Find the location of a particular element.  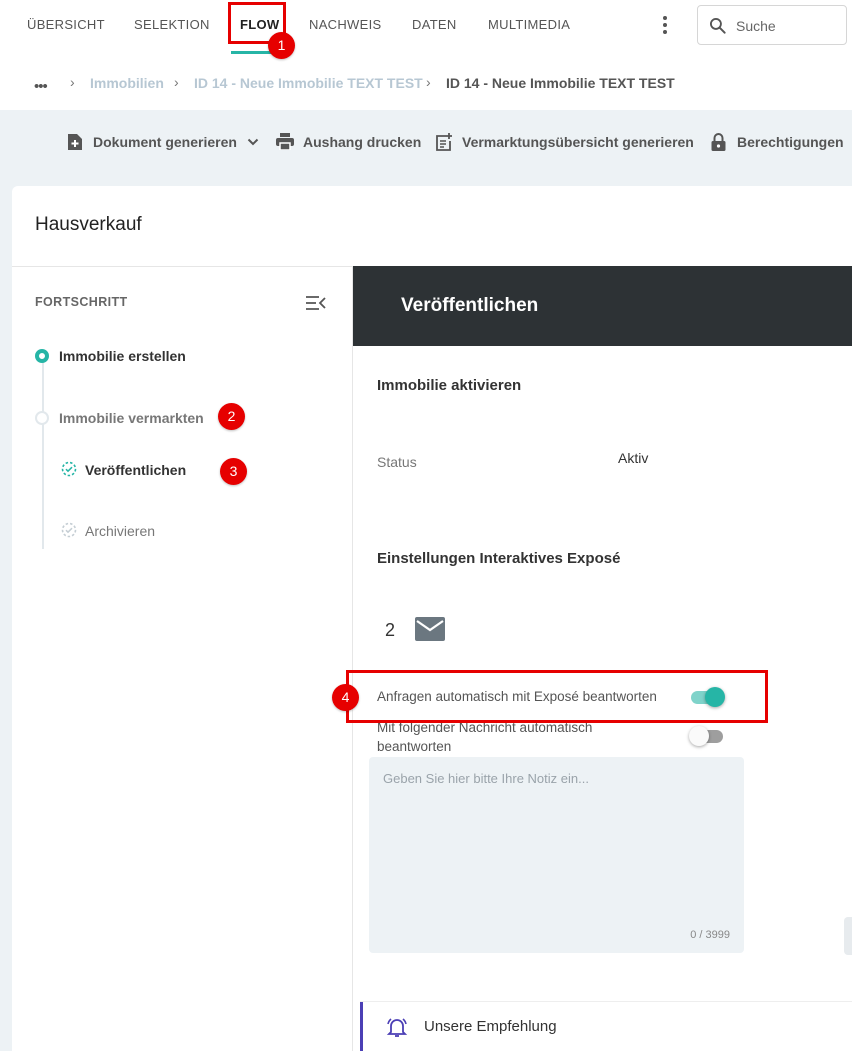

page-title: Hausverkauf is located at coordinates (88, 224).